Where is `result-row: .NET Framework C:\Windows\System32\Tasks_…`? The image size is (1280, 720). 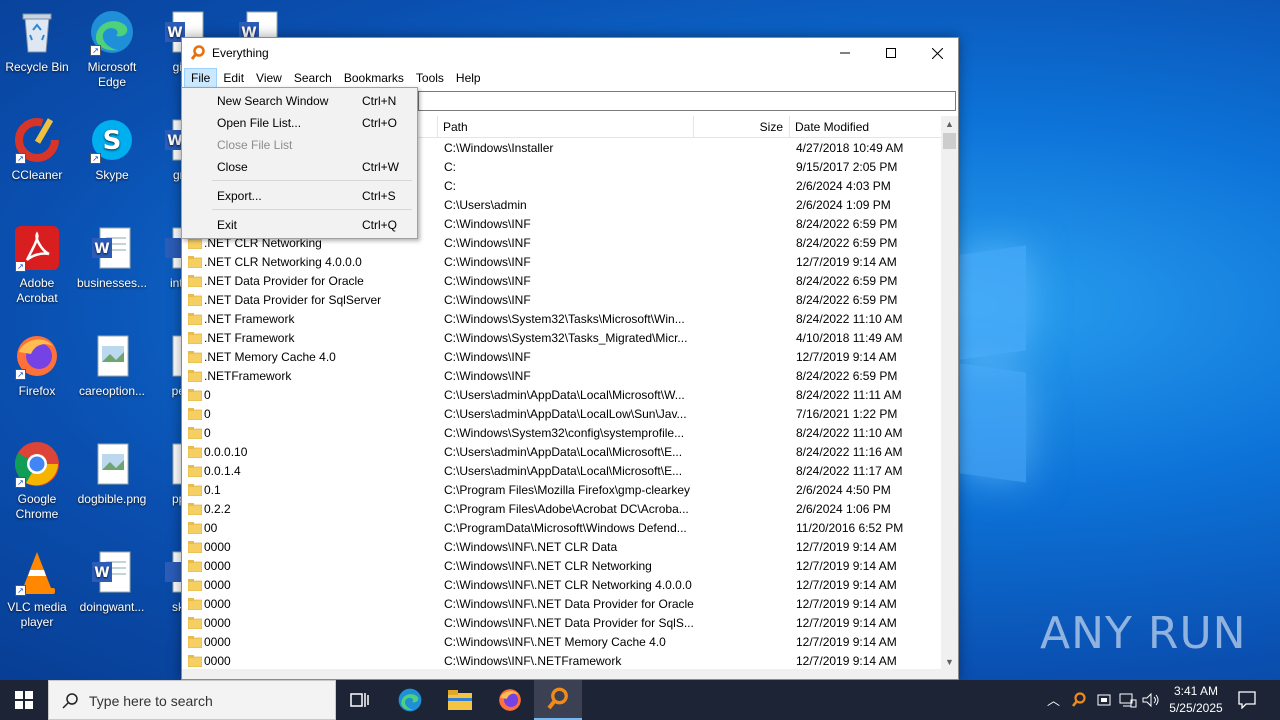 result-row: .NET Framework C:\Windows\System32\Tasks_… is located at coordinates (562, 338).